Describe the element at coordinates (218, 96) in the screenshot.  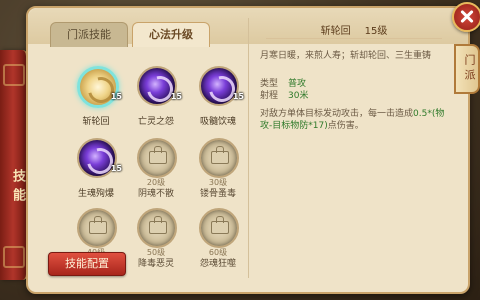
I see `skill-slot: 15 吸髓饮魂` at that location.